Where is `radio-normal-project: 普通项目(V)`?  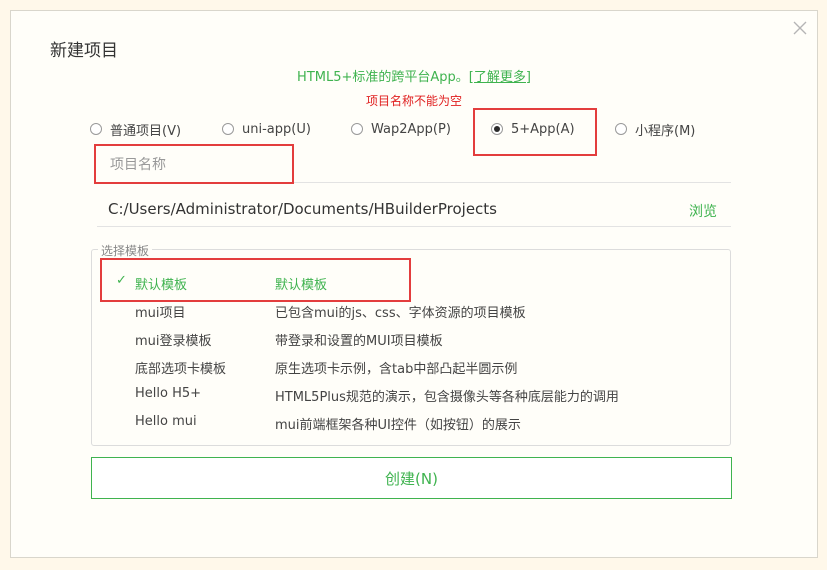
radio-normal-project: 普通项目(V) is located at coordinates (135, 129).